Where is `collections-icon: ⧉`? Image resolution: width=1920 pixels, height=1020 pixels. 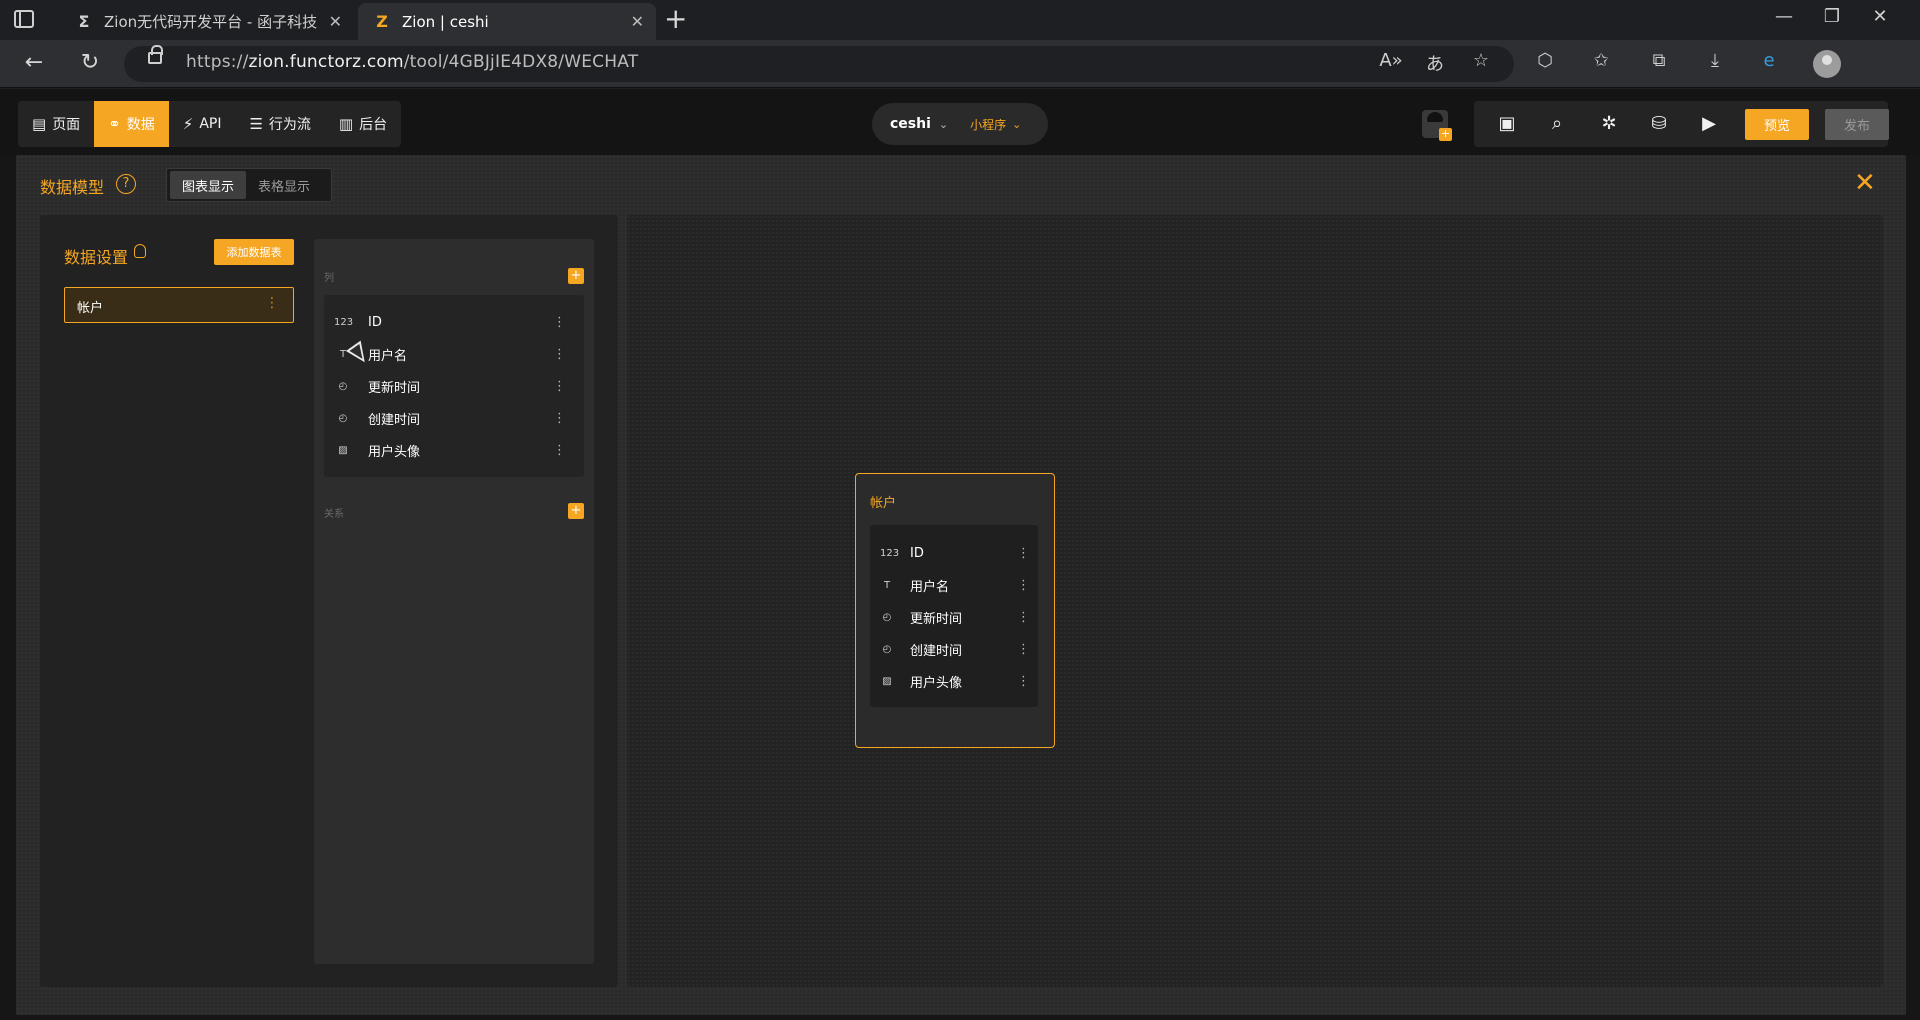 collections-icon: ⧉ is located at coordinates (1659, 60).